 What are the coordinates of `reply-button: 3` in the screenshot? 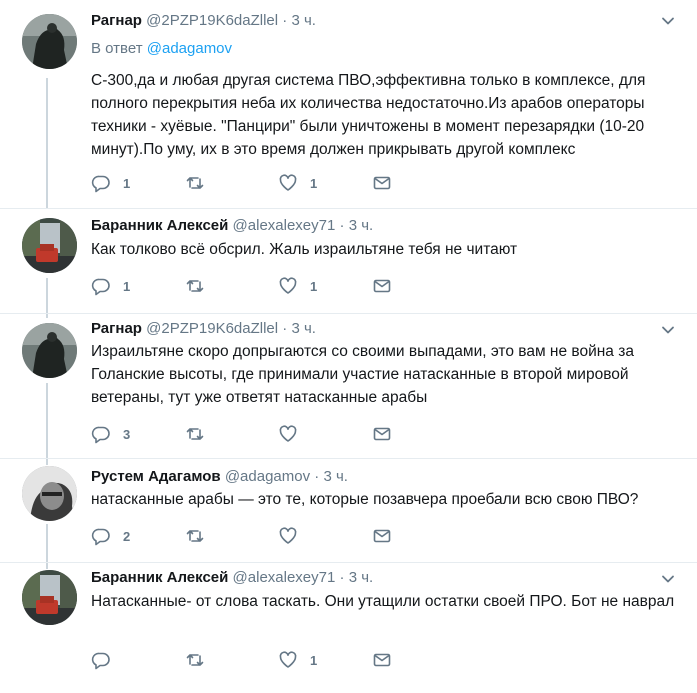 It's located at (110, 434).